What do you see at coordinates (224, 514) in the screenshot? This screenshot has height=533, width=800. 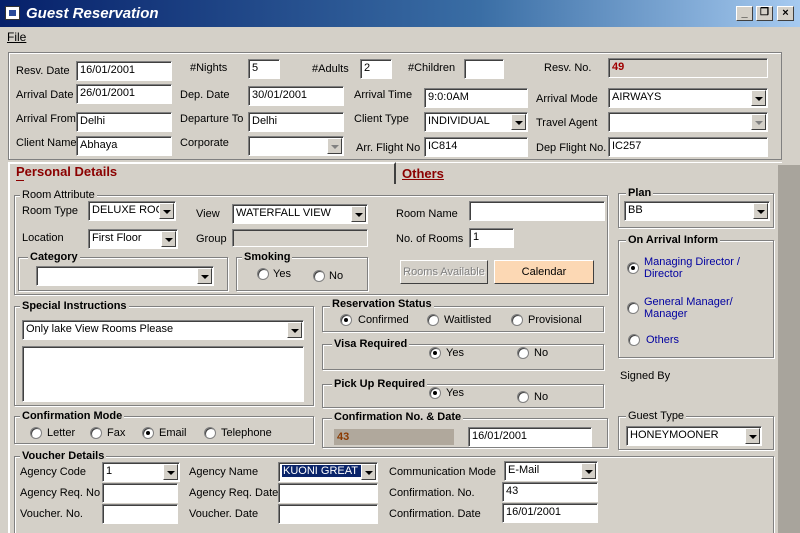 I see `voucher-date-label: Voucher. Date` at bounding box center [224, 514].